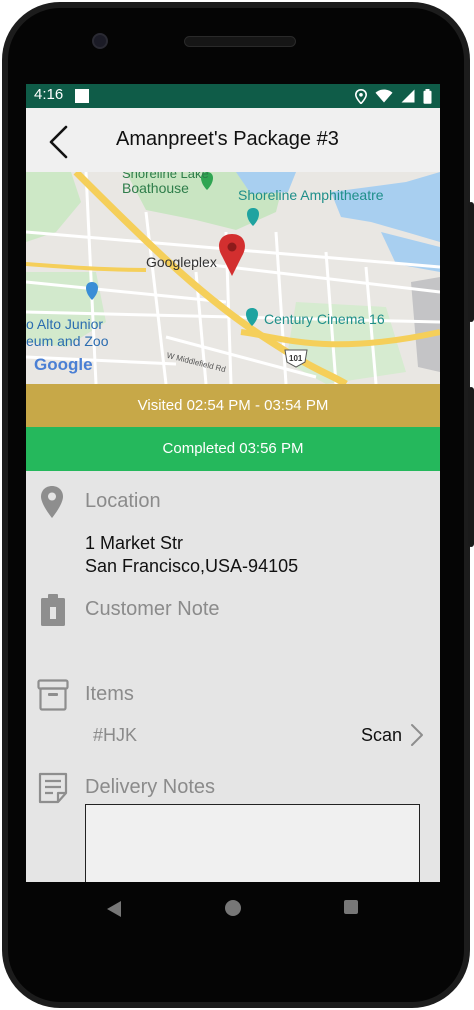  Describe the element at coordinates (427, 96) in the screenshot. I see `battery-icon` at that location.